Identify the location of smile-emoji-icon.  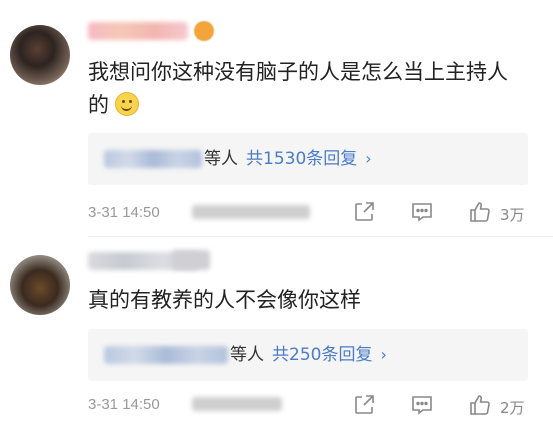
(127, 104).